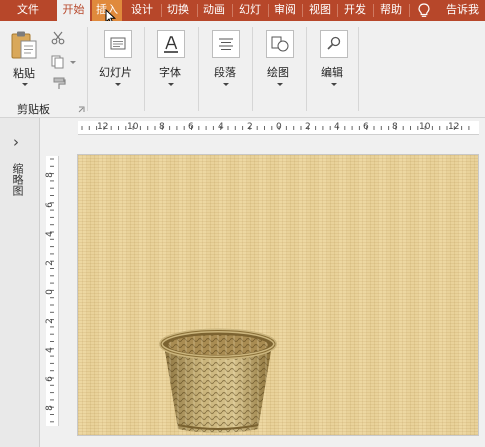 The height and width of the screenshot is (447, 485). Describe the element at coordinates (391, 10) in the screenshot. I see `tab-help: 帮助` at that location.